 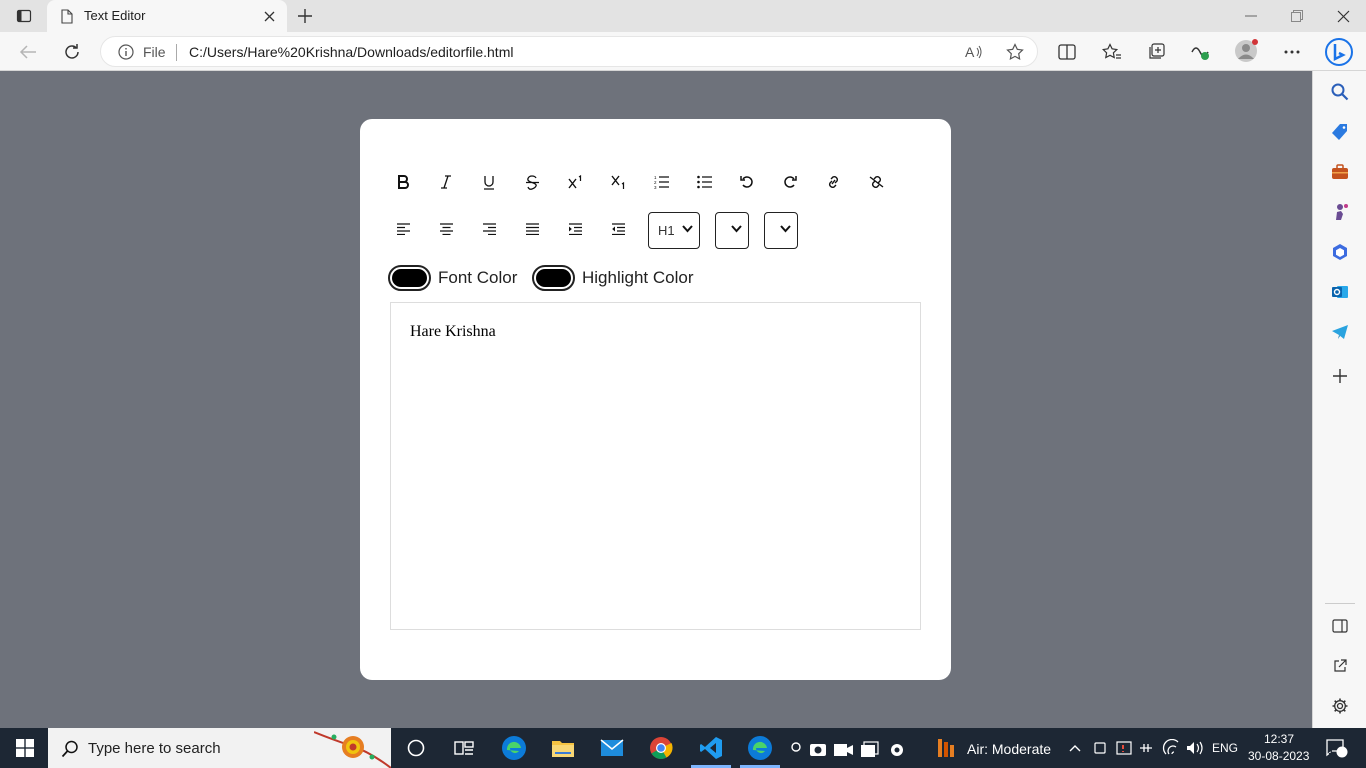 I want to click on superscript-icon, so click(x=575, y=182).